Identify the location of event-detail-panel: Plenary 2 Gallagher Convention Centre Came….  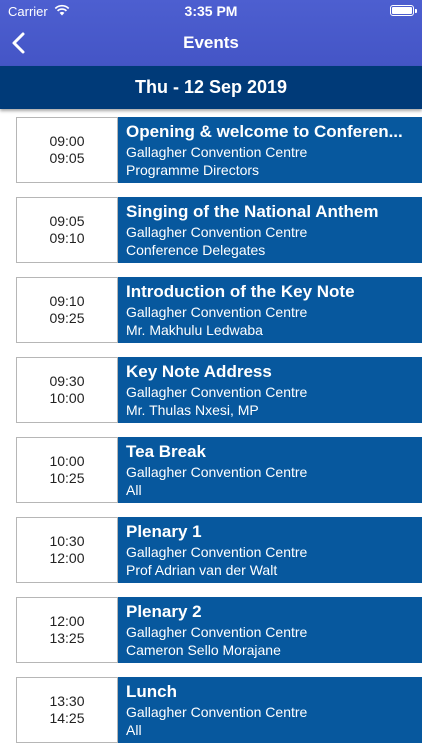
(270, 630).